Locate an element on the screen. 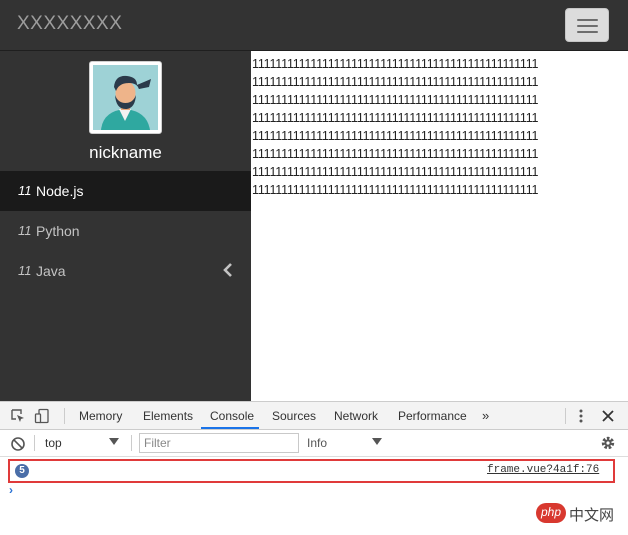 Image resolution: width=628 pixels, height=535 pixels. avatar-illustration-icon is located at coordinates (125, 97).